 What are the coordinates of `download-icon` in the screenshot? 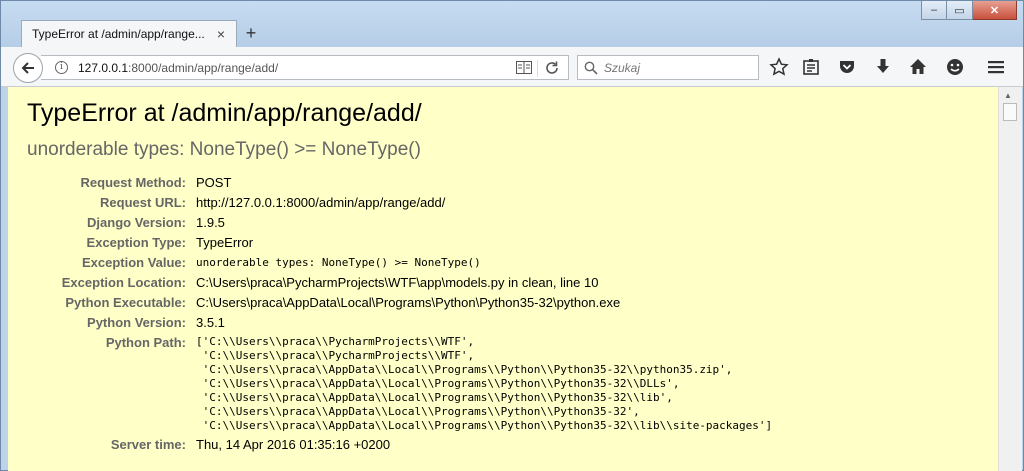 It's located at (883, 67).